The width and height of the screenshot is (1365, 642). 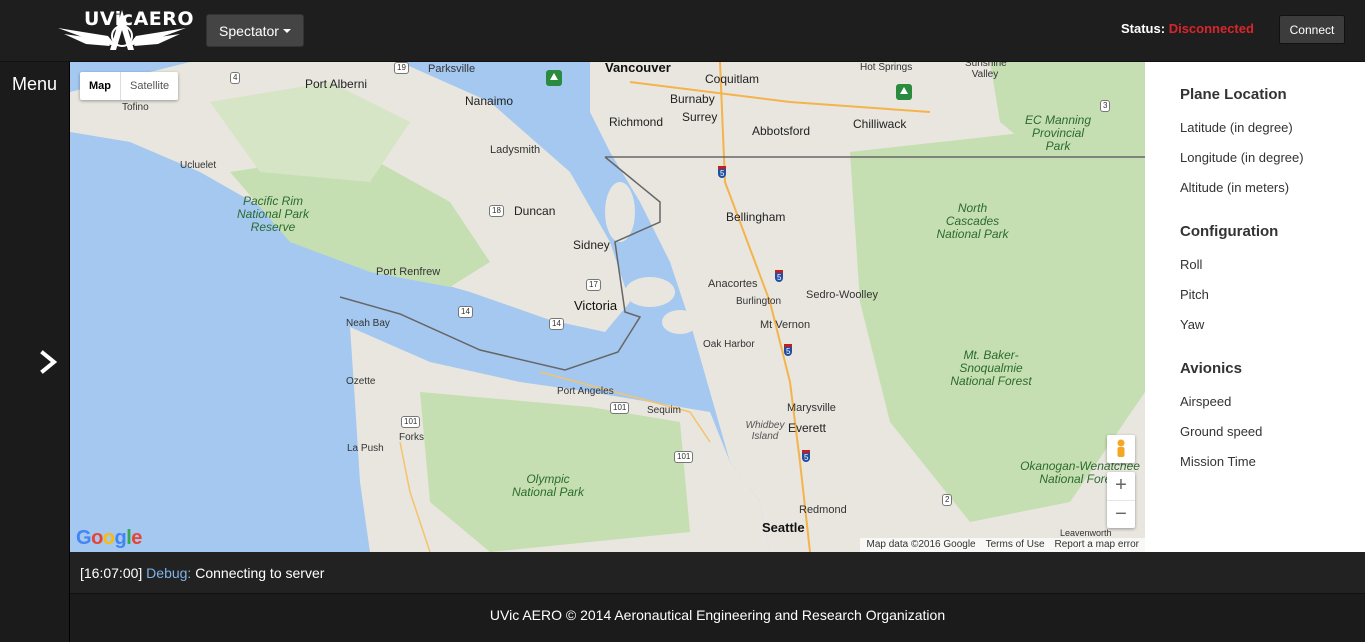 I want to click on highway-shield: 3, so click(x=1105, y=106).